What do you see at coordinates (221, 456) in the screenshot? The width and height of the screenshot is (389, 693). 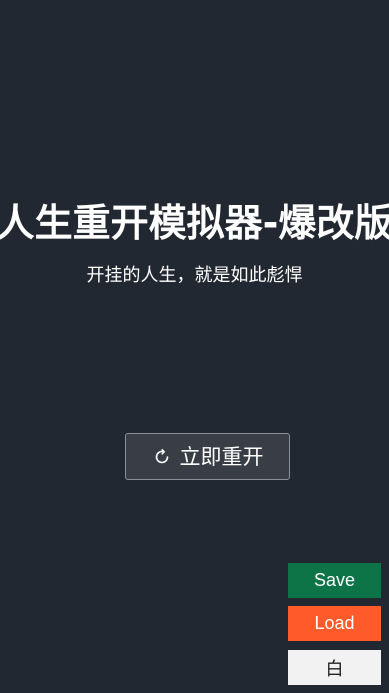 I see `restart-button-label: 立即重开` at bounding box center [221, 456].